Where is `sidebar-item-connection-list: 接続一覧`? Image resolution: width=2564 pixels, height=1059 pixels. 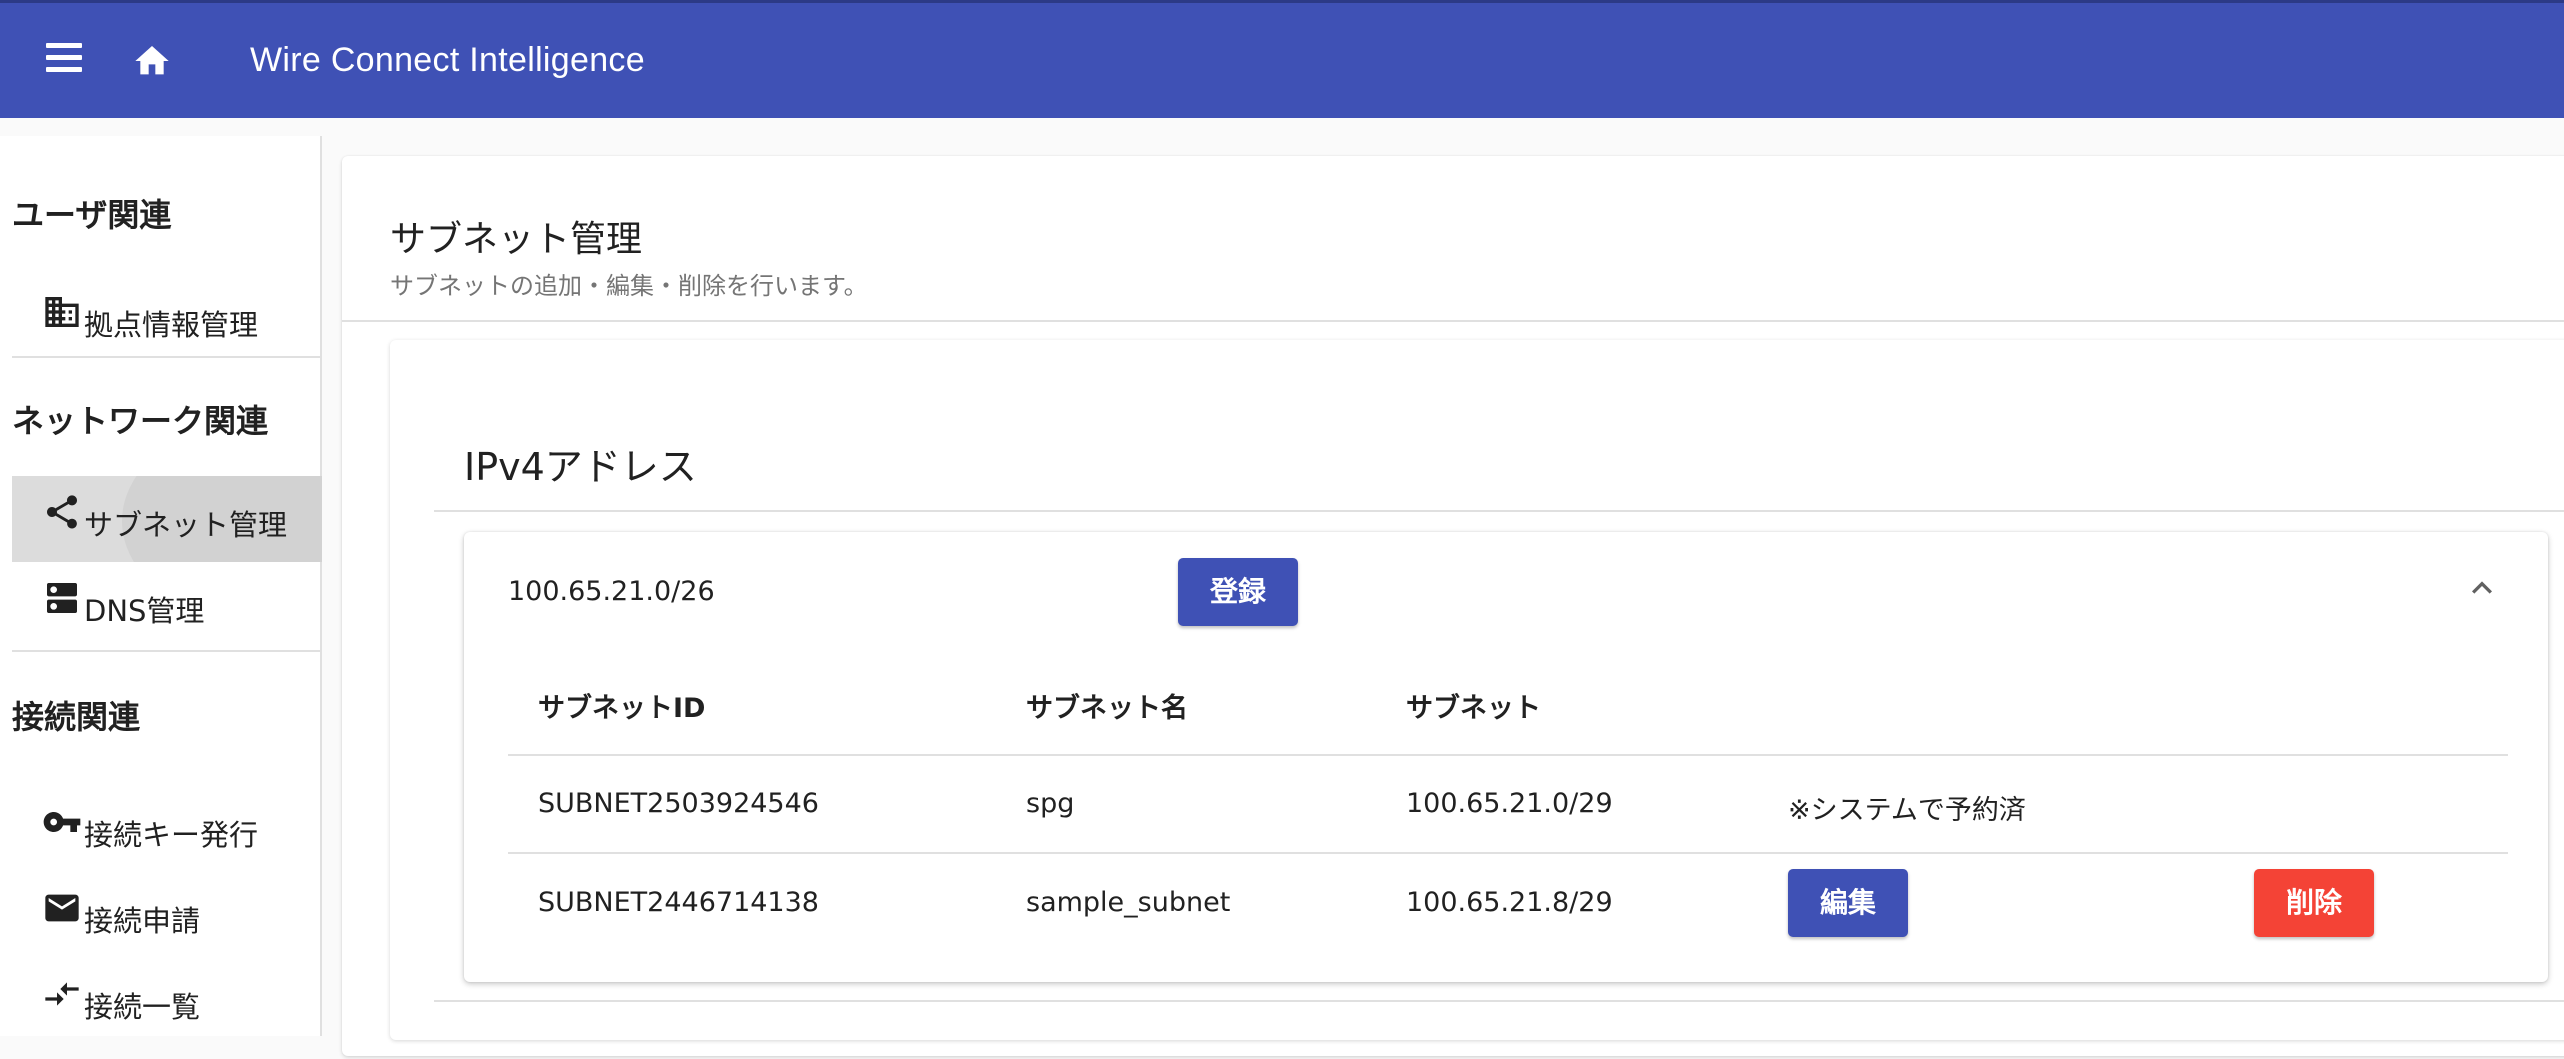
sidebar-item-connection-list: 接続一覧 is located at coordinates (167, 1001).